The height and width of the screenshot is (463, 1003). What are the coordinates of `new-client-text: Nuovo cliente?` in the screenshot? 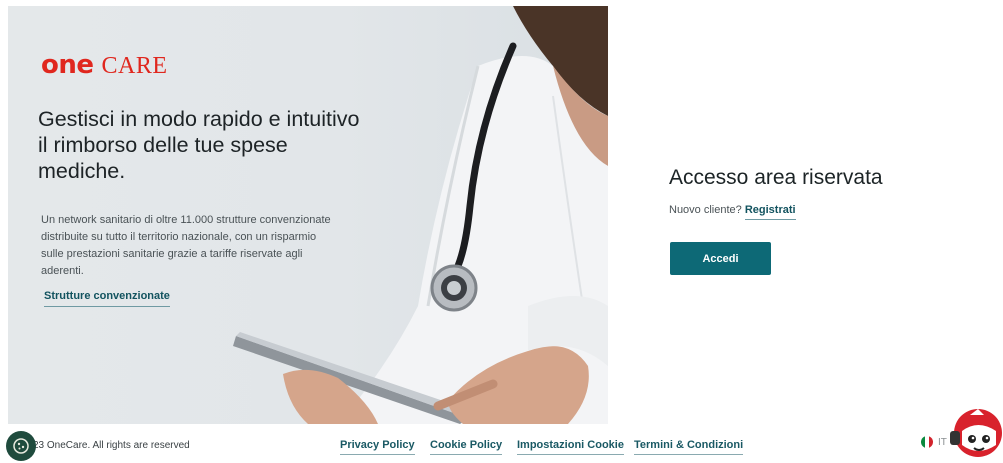 It's located at (705, 210).